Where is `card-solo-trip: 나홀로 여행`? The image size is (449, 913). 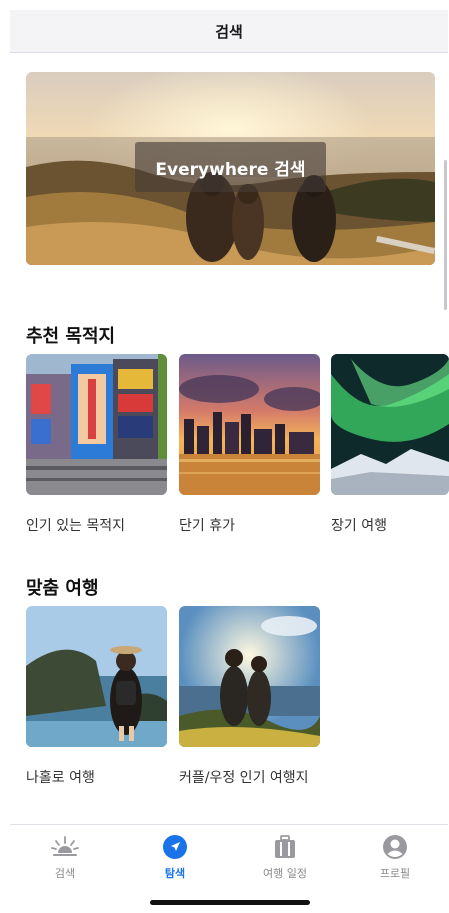
card-solo-trip: 나홀로 여행 is located at coordinates (96, 697).